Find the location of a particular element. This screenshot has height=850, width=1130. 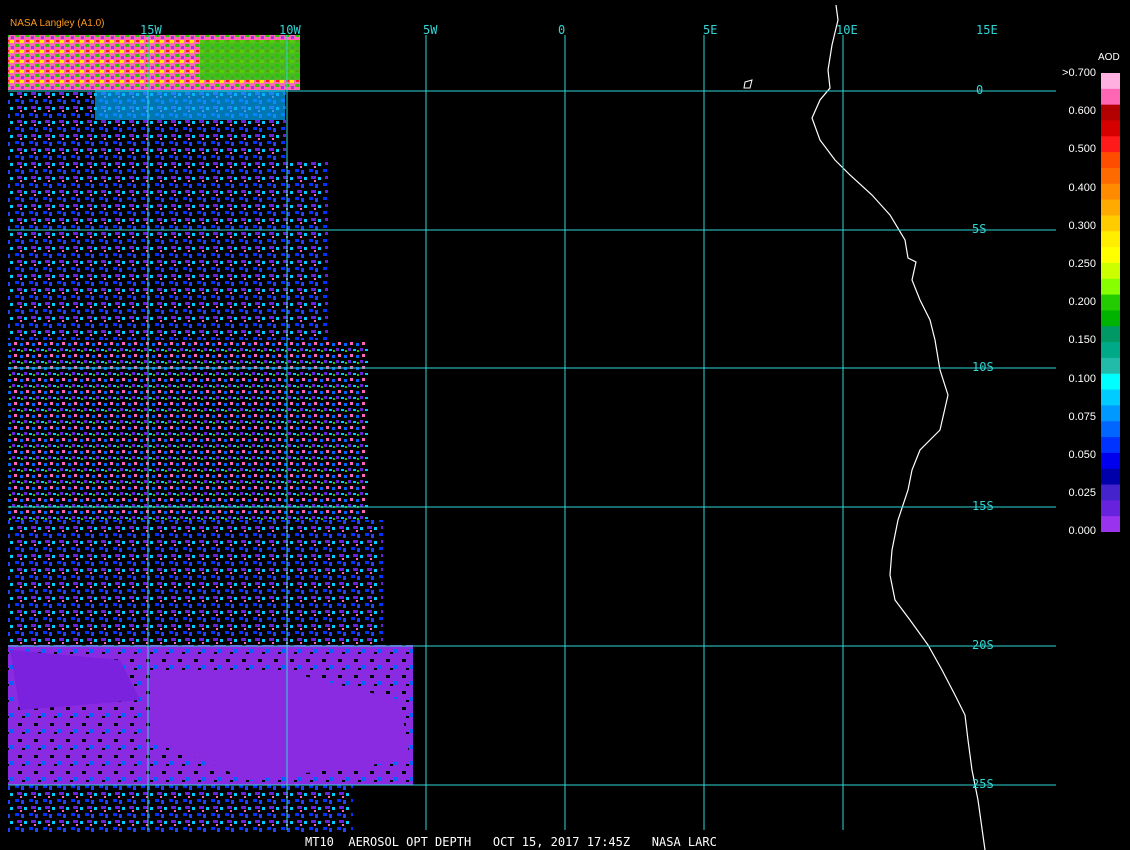

lon-label: 10E is located at coordinates (847, 30).